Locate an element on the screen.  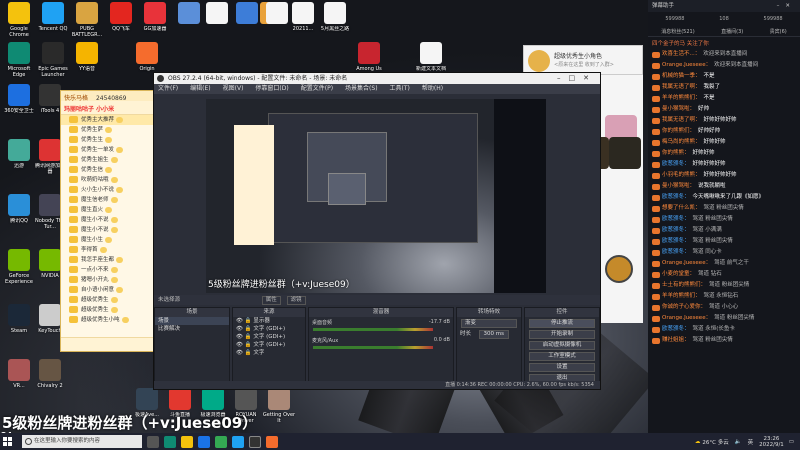
list-item: 优秀生萨 is located at coordinates (110, 130).